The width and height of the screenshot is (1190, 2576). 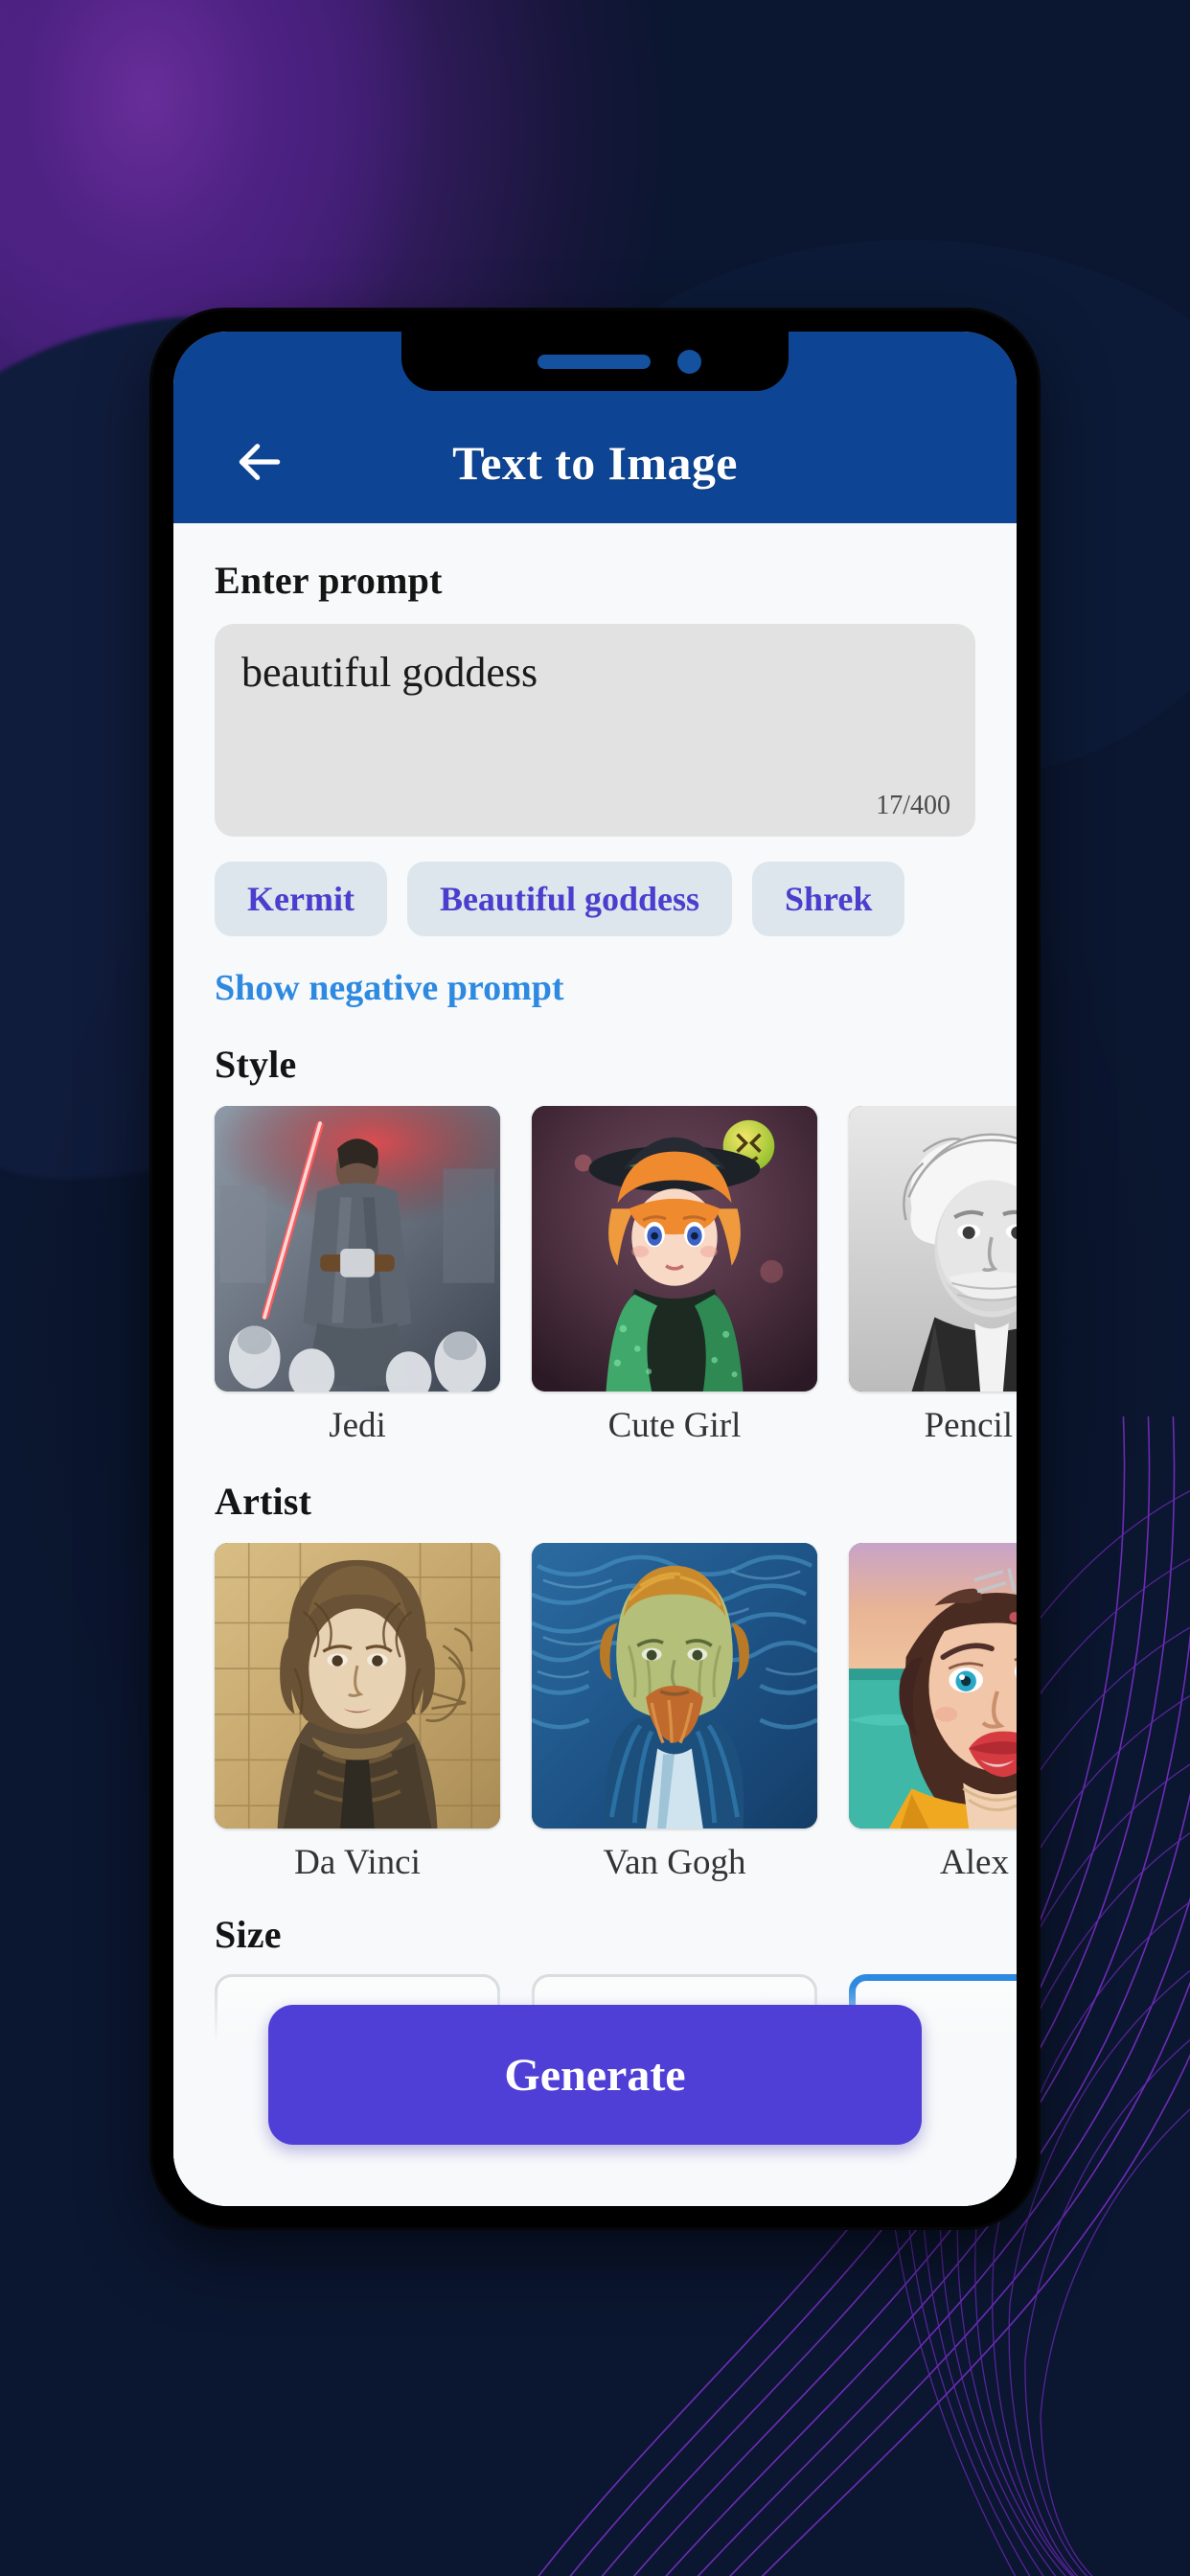 What do you see at coordinates (389, 672) in the screenshot?
I see `prompt-input-value: beautiful goddess` at bounding box center [389, 672].